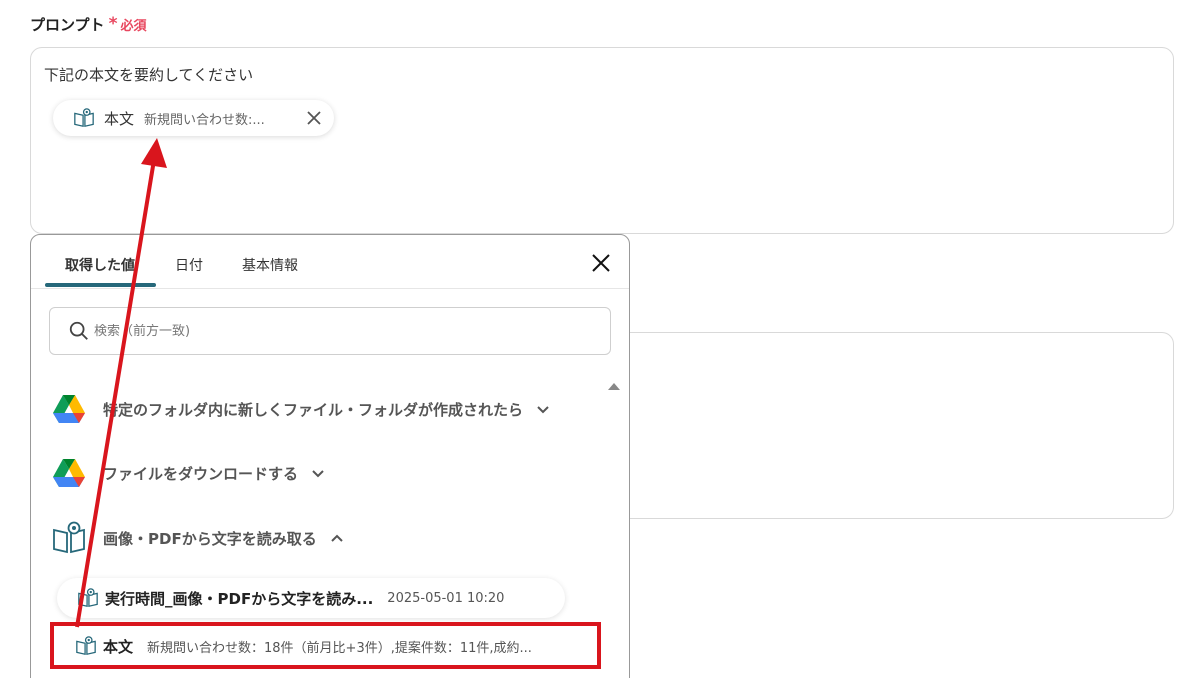  What do you see at coordinates (119, 118) in the screenshot?
I see `chip-name: 本文` at bounding box center [119, 118].